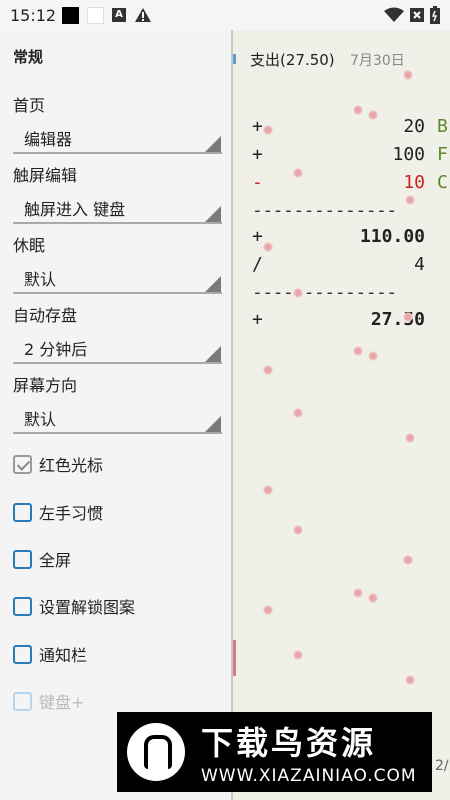  Describe the element at coordinates (257, 264) in the screenshot. I see `line-operator: /` at that location.